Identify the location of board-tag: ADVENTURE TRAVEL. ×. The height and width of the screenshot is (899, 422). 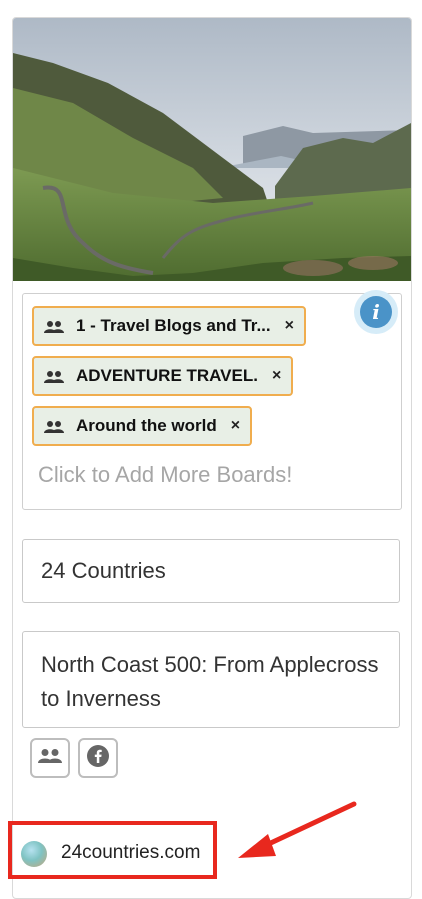
(163, 376).